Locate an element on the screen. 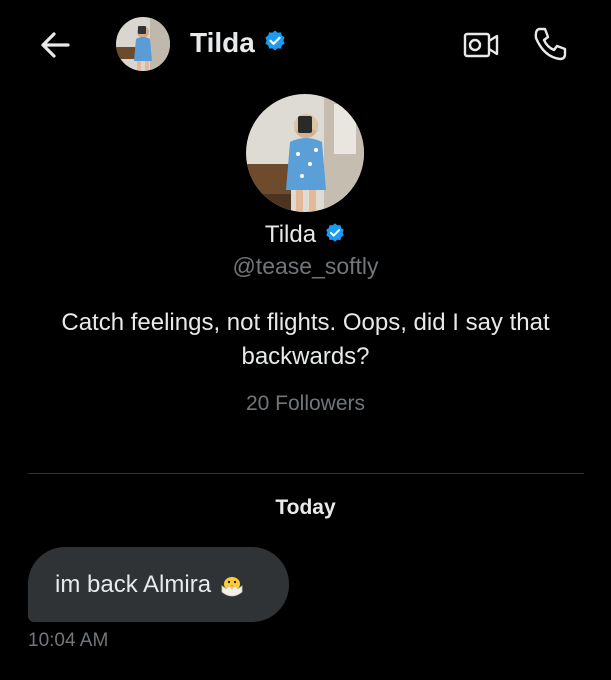 Image resolution: width=611 pixels, height=680 pixels. profile-name-row: Tilda is located at coordinates (305, 235).